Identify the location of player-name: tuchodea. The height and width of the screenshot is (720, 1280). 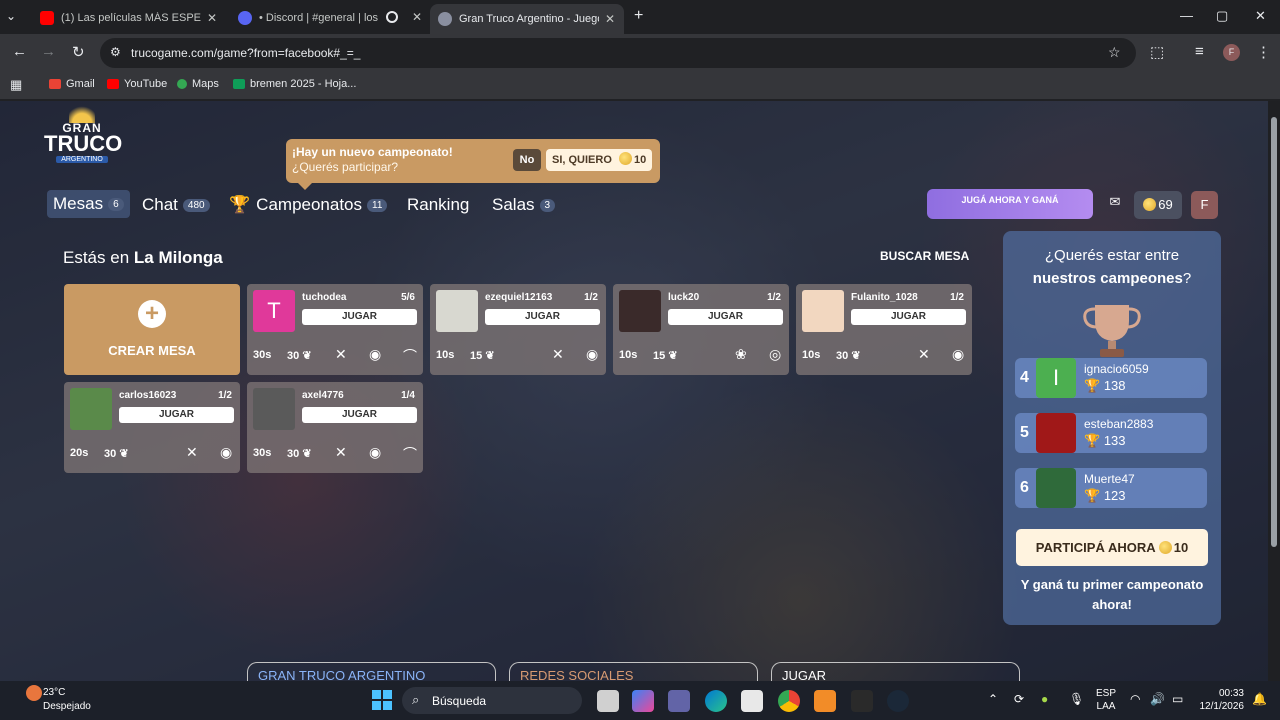
(324, 297).